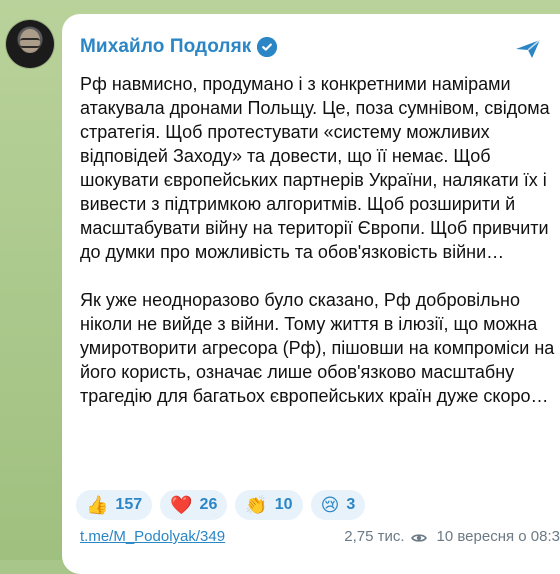  I want to click on post-link: t.me/M_Podolyak/349, so click(152, 536).